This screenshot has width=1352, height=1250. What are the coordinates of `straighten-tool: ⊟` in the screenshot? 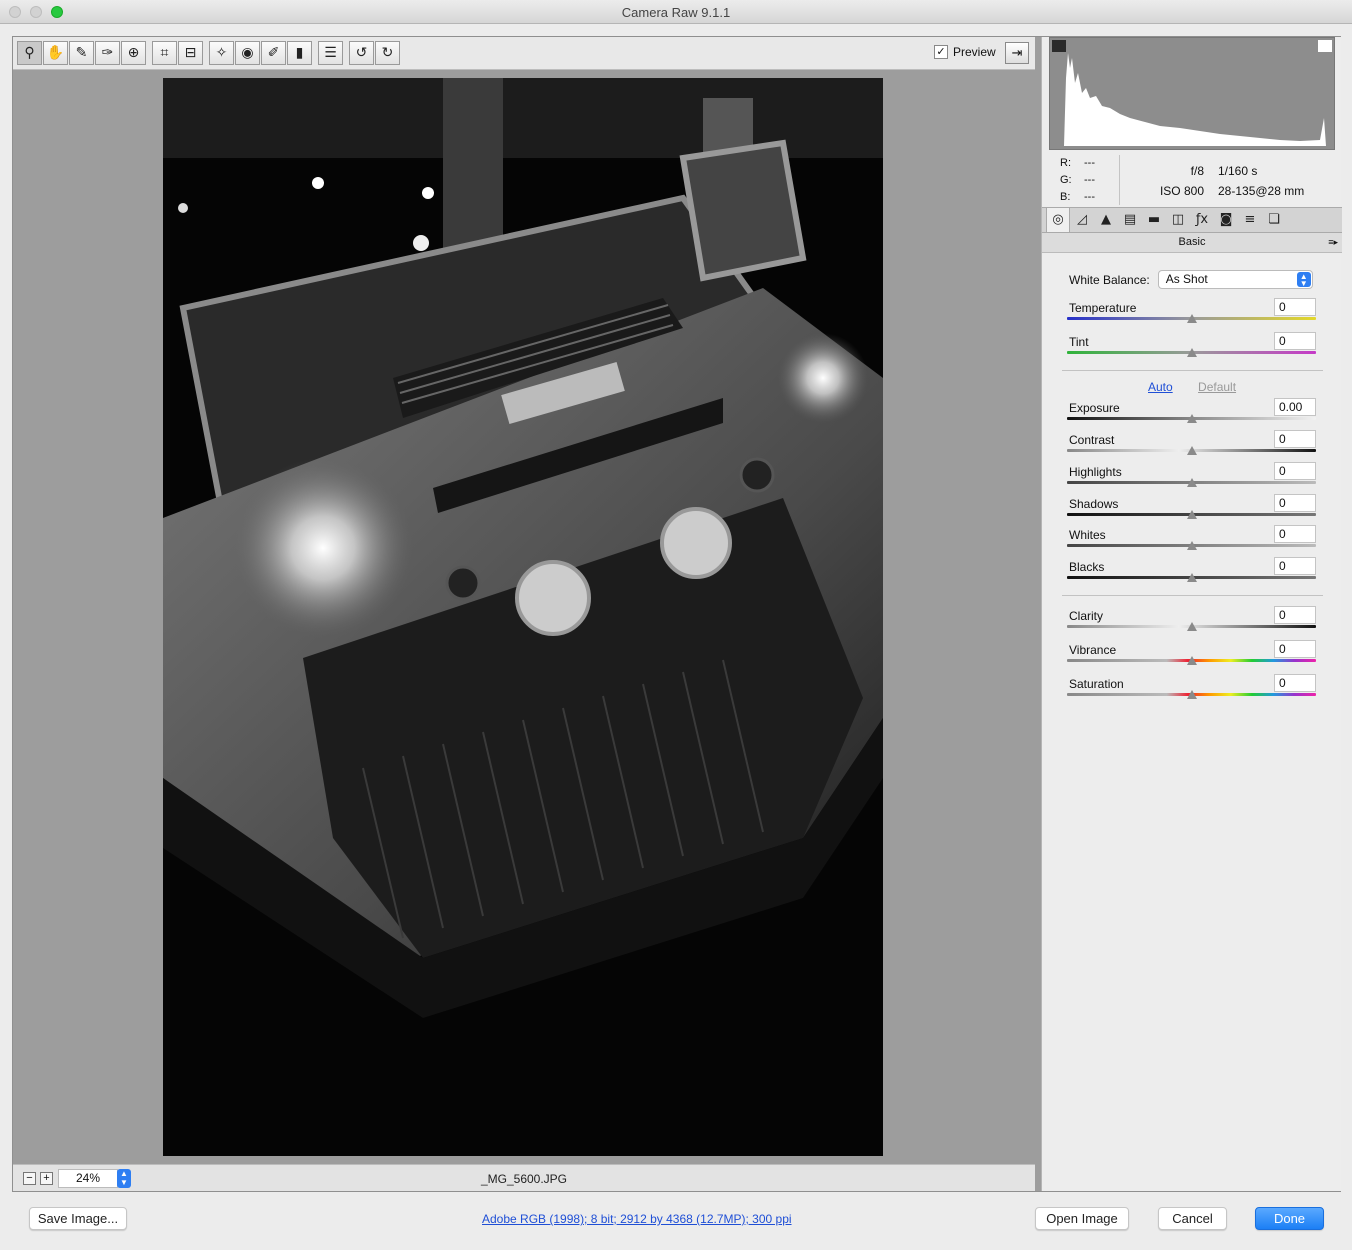 It's located at (190, 53).